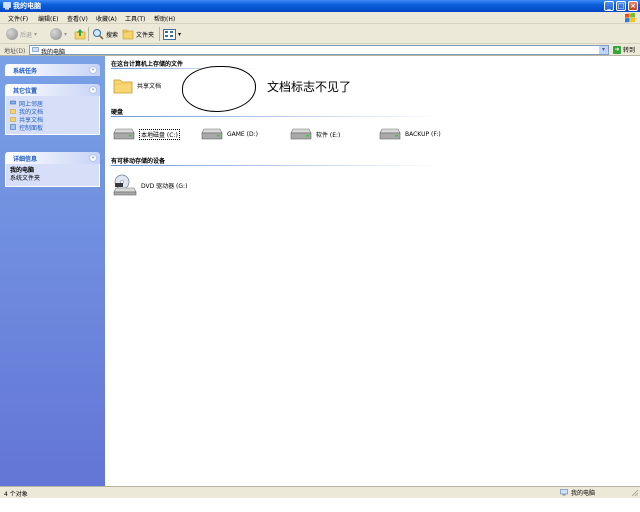 The width and height of the screenshot is (640, 512). I want to click on item-label: DVD 驱动器 (G:), so click(164, 186).